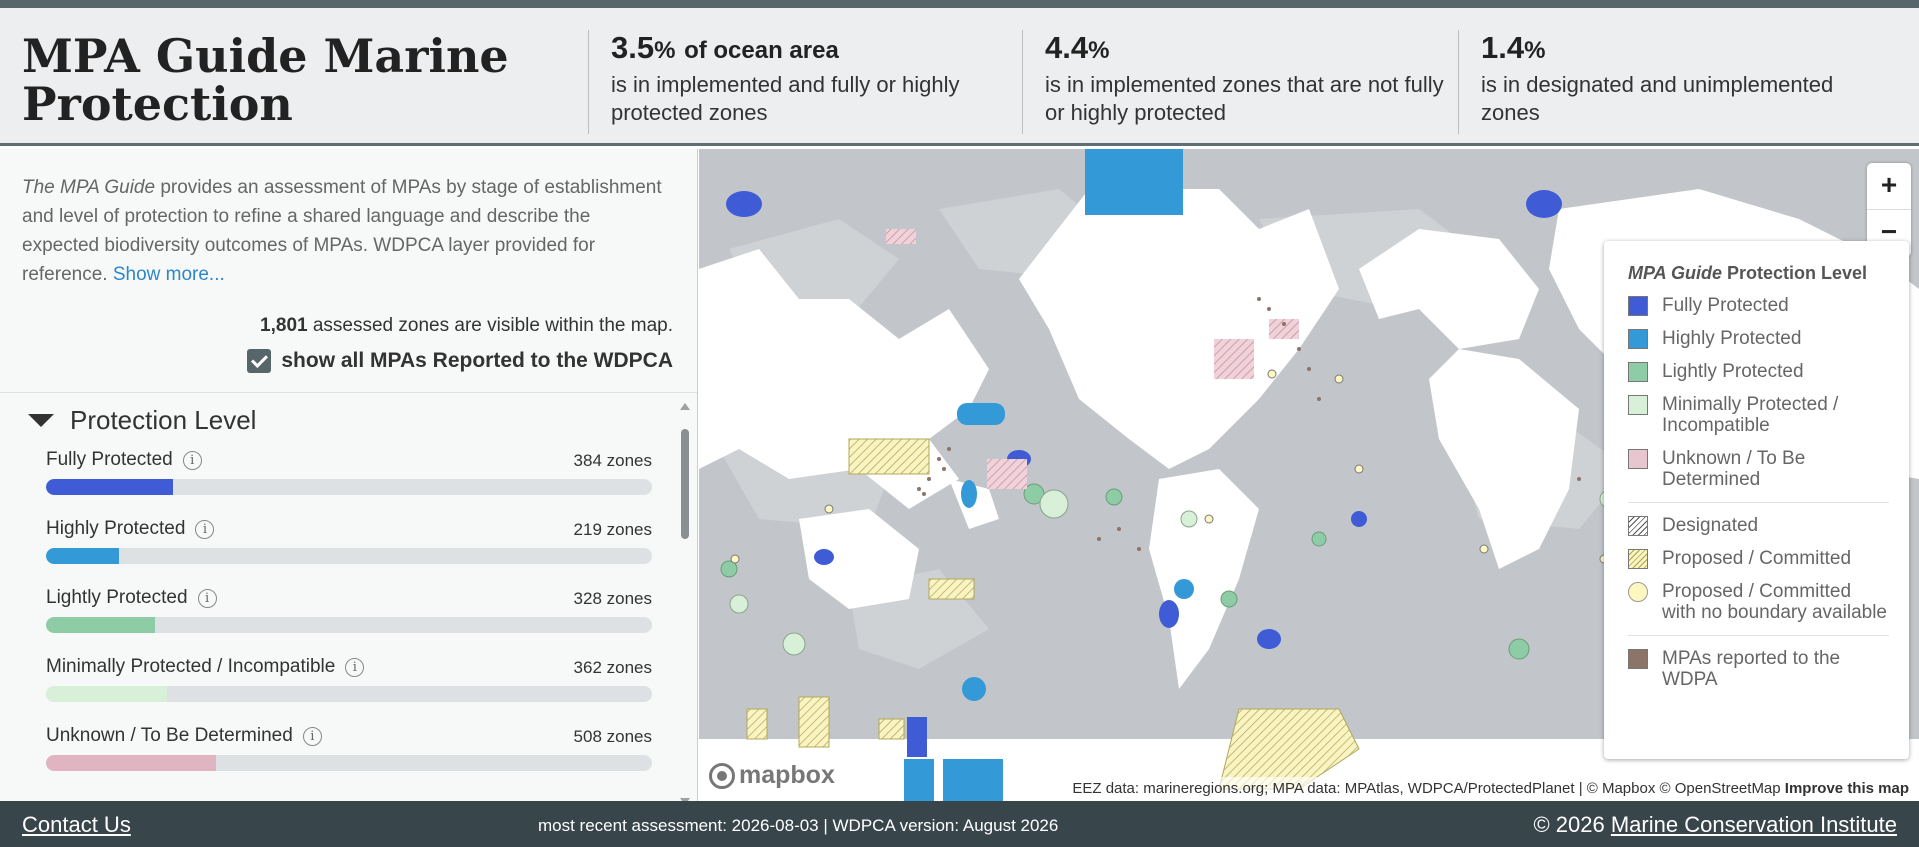  Describe the element at coordinates (685, 406) in the screenshot. I see `scroll-up-arrow-icon` at that location.